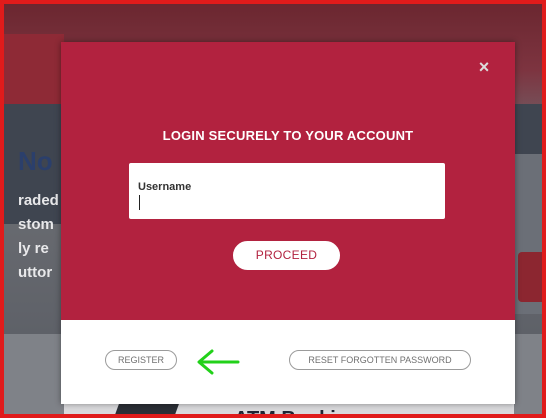  Describe the element at coordinates (484, 67) in the screenshot. I see `close-icon: ×` at that location.